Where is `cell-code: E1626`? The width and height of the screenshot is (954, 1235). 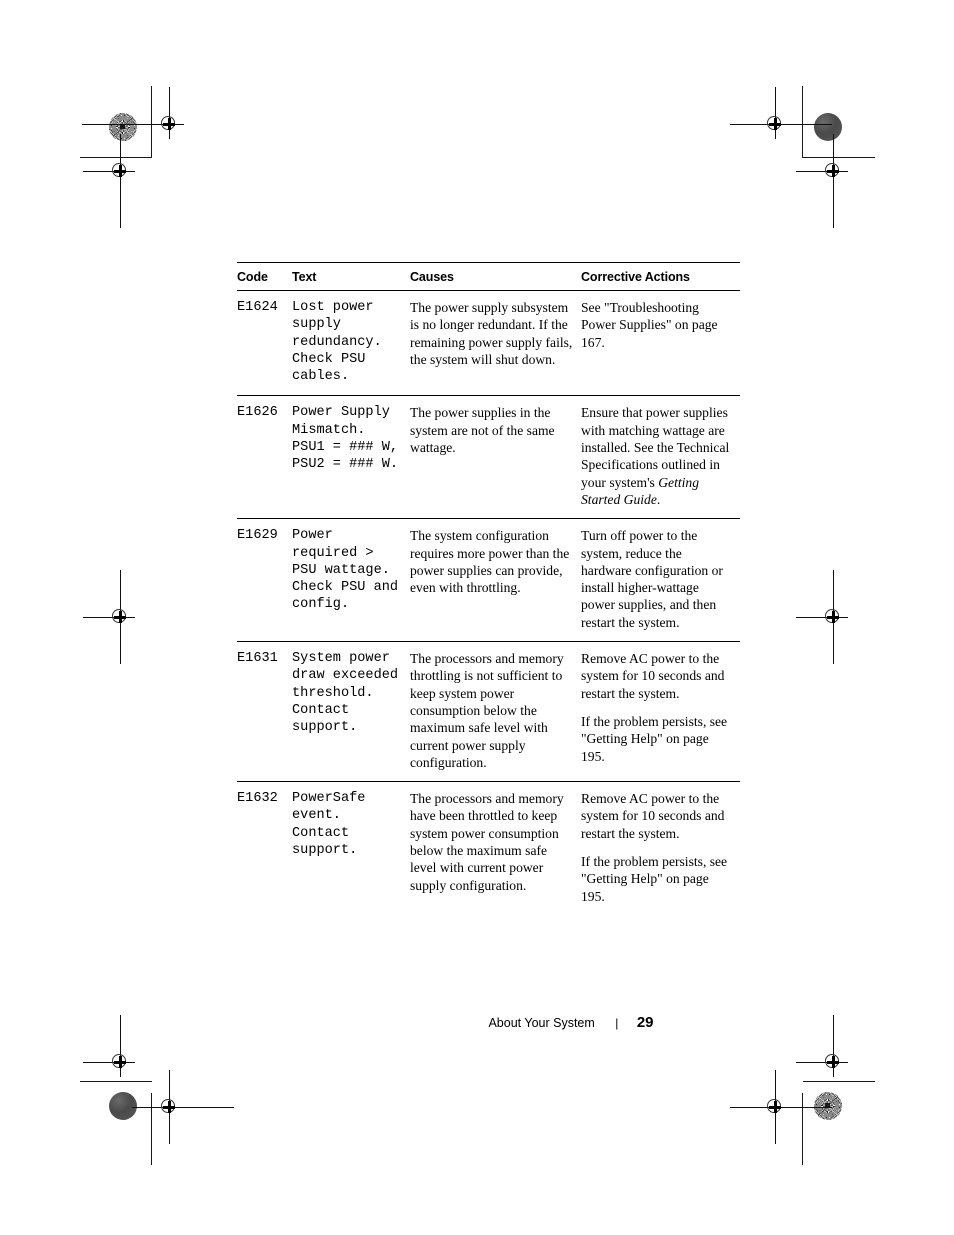 cell-code: E1626 is located at coordinates (264, 457).